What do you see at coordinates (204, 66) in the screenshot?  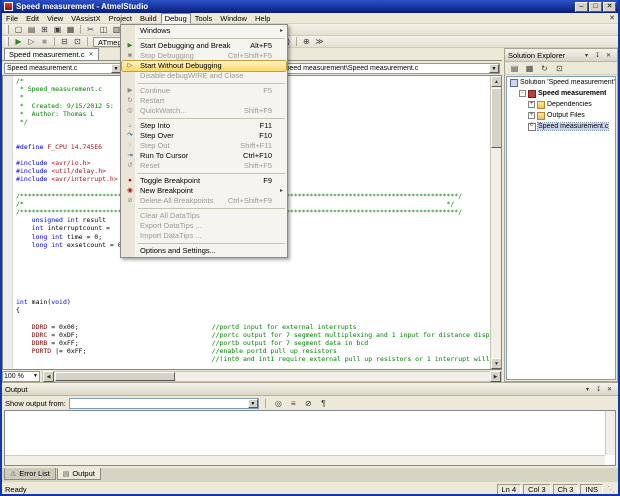 I see `menu-item-start-without-debugging: ▷ Start Without Debugging` at bounding box center [204, 66].